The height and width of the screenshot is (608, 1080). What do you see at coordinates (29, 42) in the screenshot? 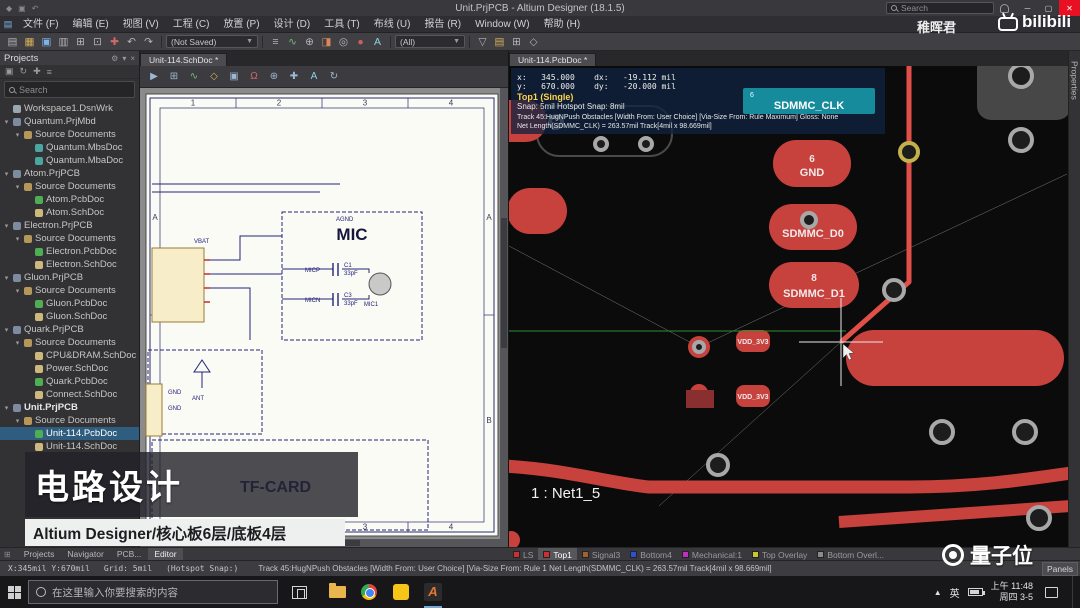
I see `open-icon: ▦` at bounding box center [29, 42].